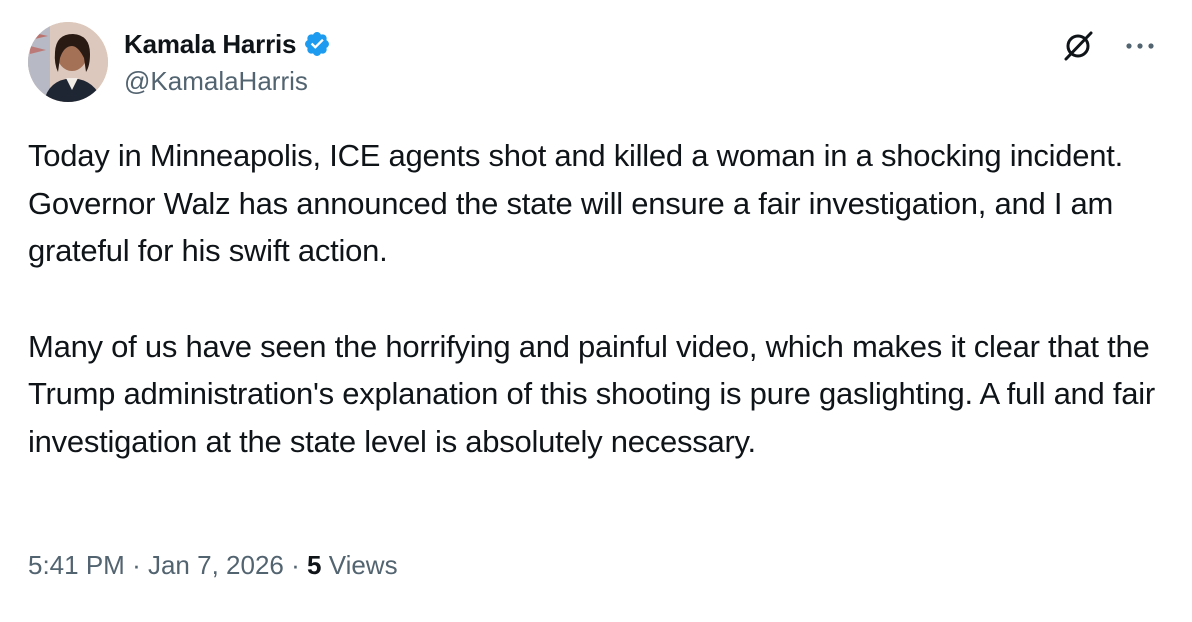 The image size is (1192, 622). Describe the element at coordinates (227, 62) in the screenshot. I see `author-names: Kamala Harris @KamalaHarris` at that location.